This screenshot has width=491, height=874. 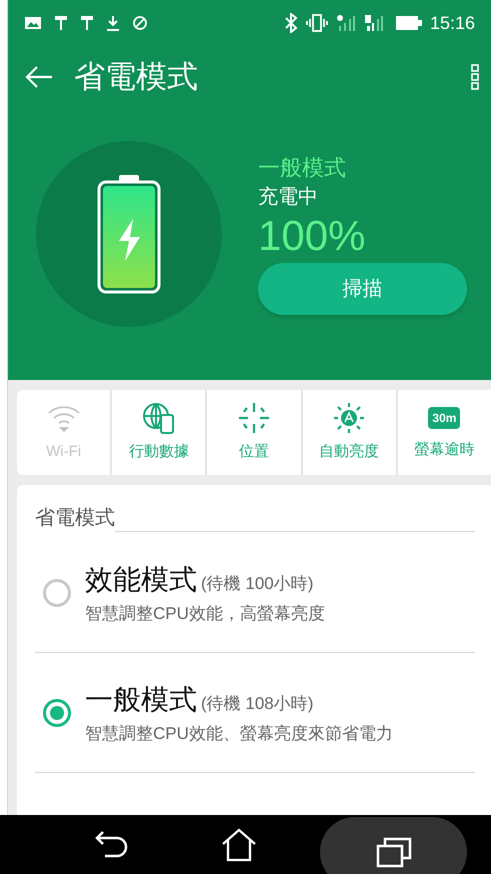 I want to click on page-title: 省電模式, so click(x=136, y=77).